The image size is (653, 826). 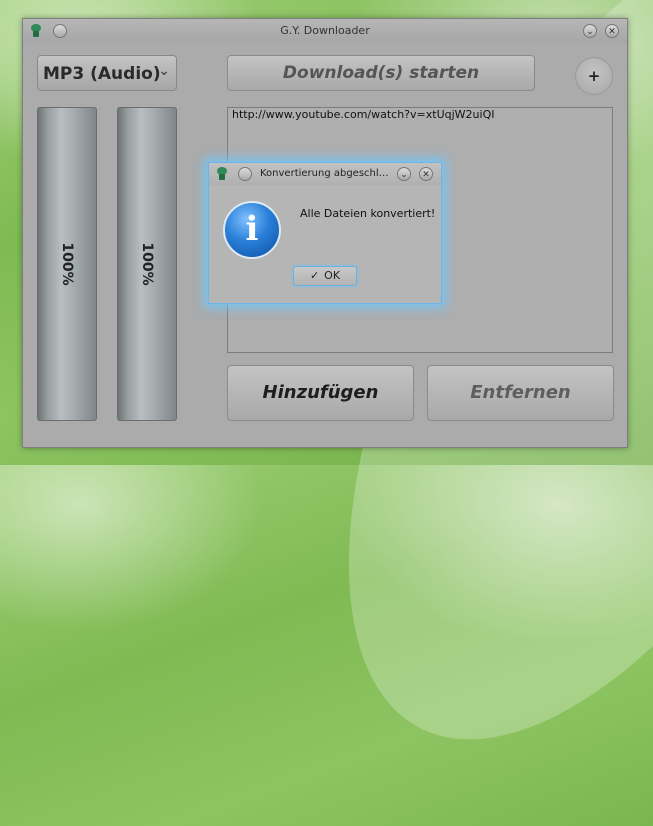 I want to click on format-select-value: MP3 (Audio), so click(x=102, y=74).